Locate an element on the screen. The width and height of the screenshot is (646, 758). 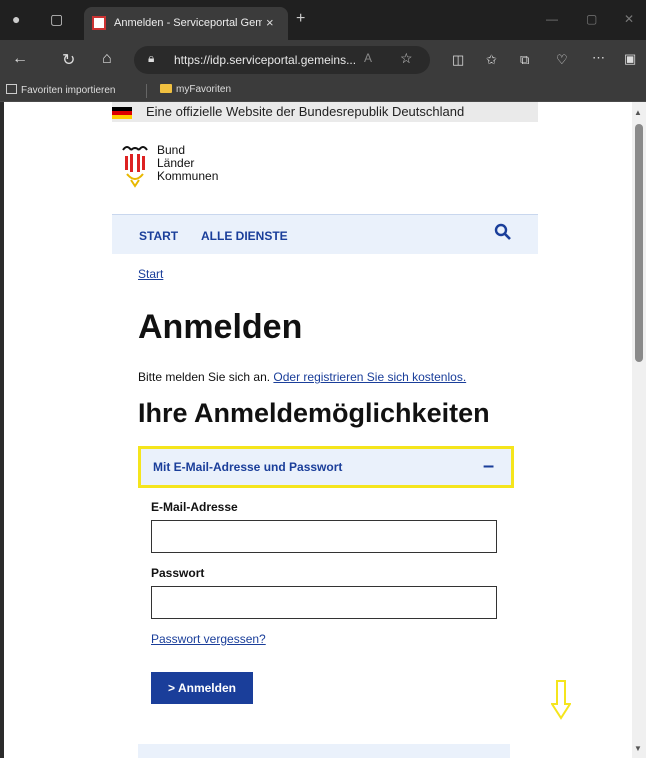
tab-close-icon: × is located at coordinates (270, 22).